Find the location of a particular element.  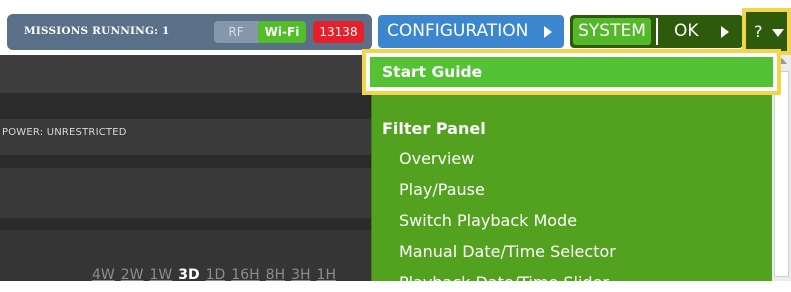

menu-item-switch-playback-mode: Switch Playback Mode is located at coordinates (488, 220).